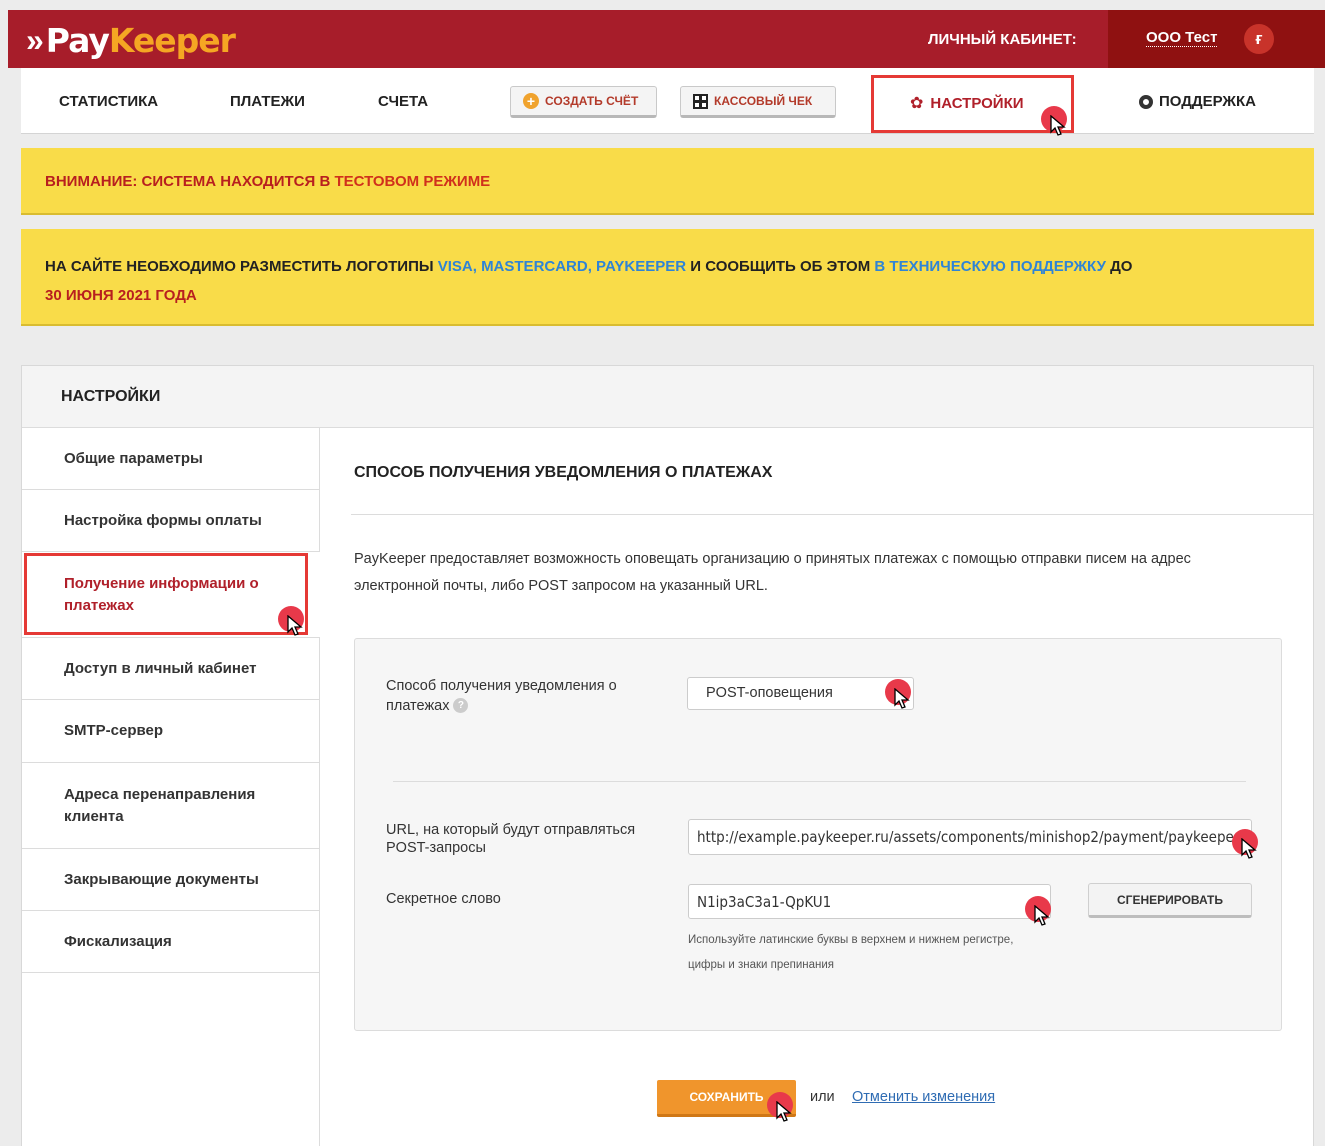  I want to click on nav-support: ПОДДЕРЖКА, so click(1197, 101).